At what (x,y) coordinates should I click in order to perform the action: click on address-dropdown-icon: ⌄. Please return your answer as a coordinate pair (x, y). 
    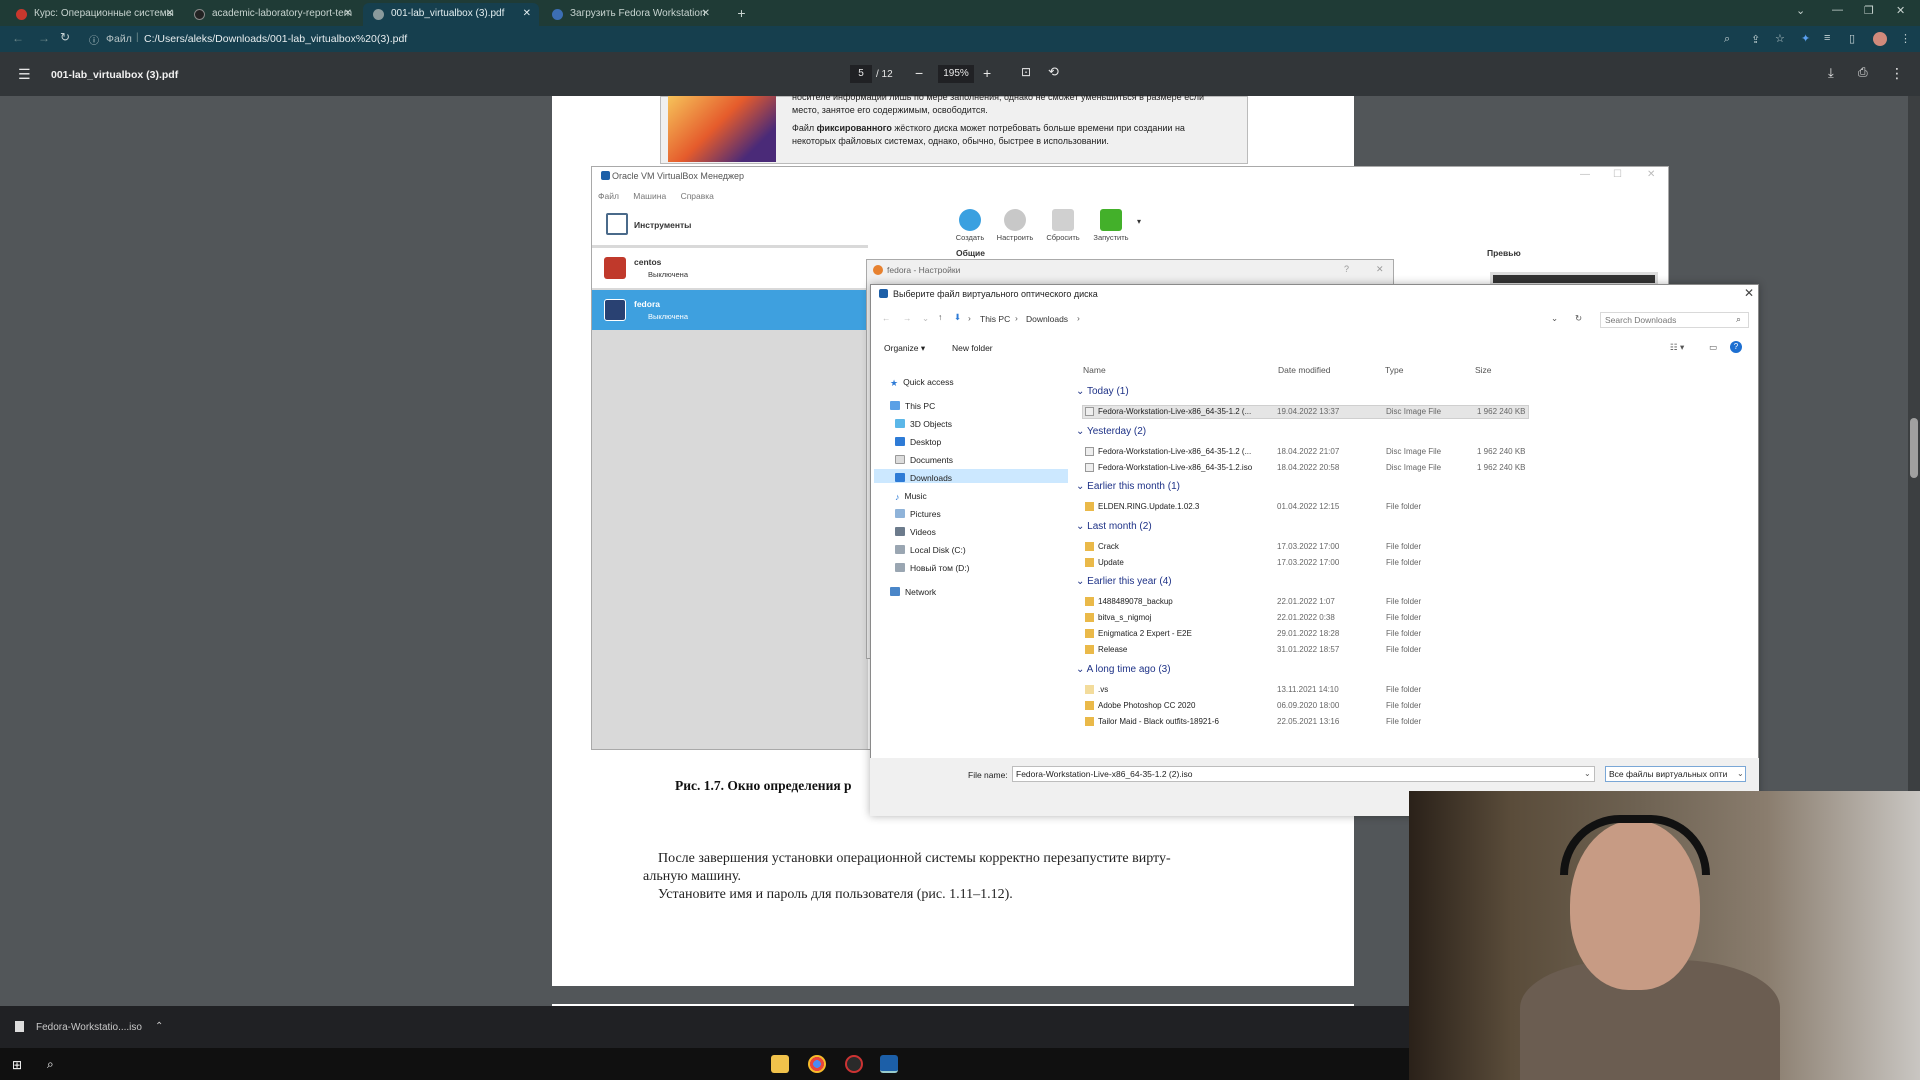
    Looking at the image, I should click on (1554, 318).